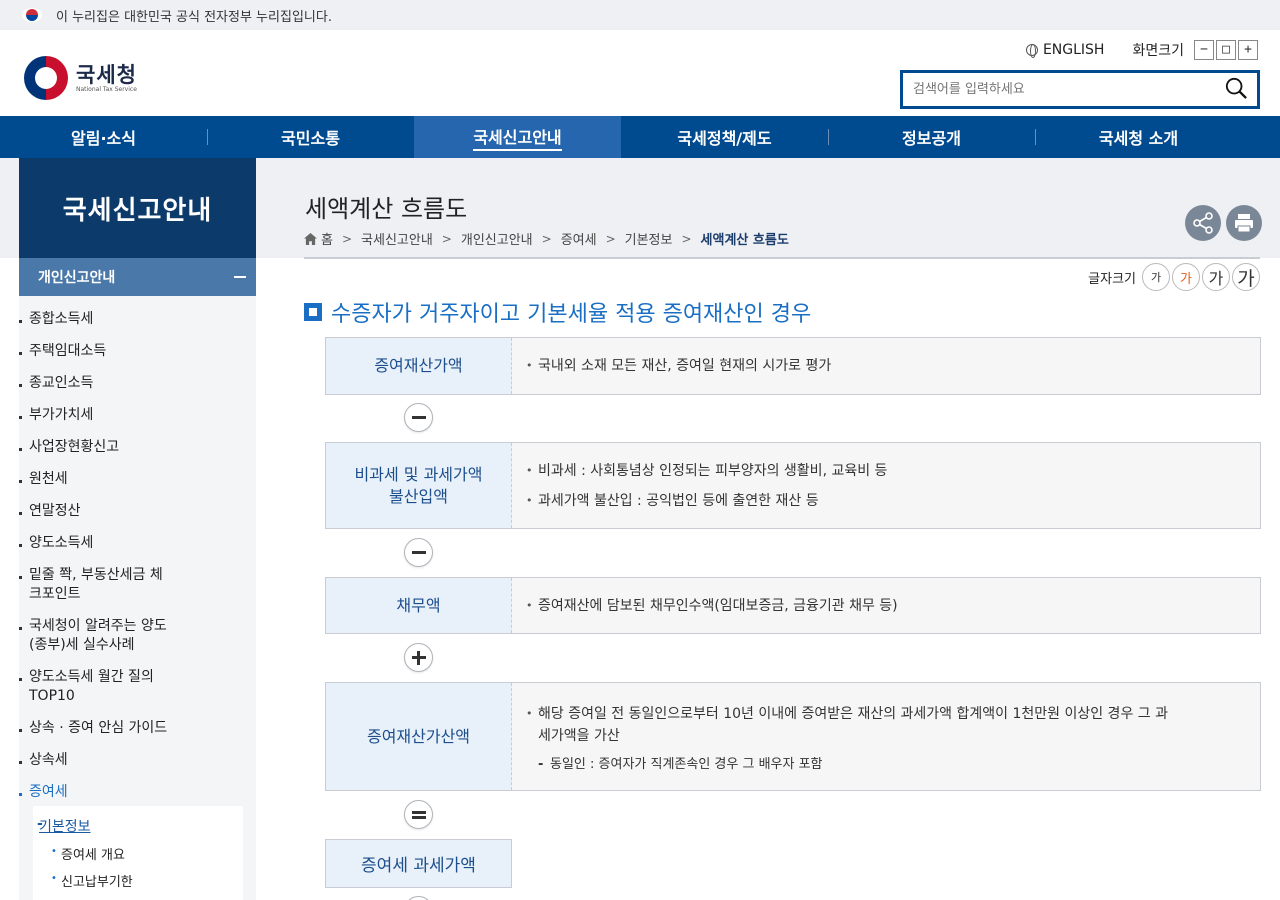 This screenshot has width=1280, height=900. What do you see at coordinates (418, 898) in the screenshot?
I see `operator-icon` at bounding box center [418, 898].